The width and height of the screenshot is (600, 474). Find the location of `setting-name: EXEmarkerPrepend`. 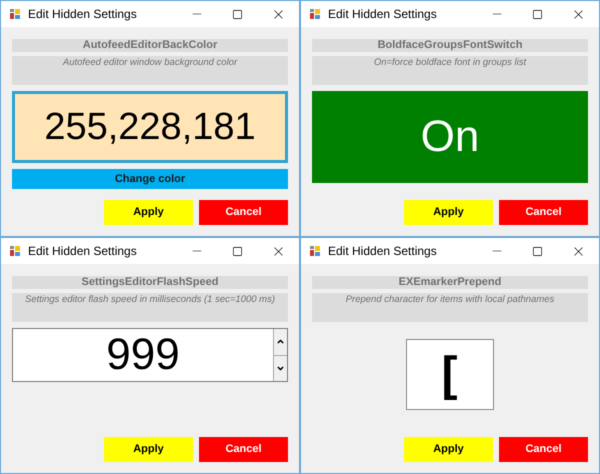

setting-name: EXEmarkerPrepend is located at coordinates (450, 282).